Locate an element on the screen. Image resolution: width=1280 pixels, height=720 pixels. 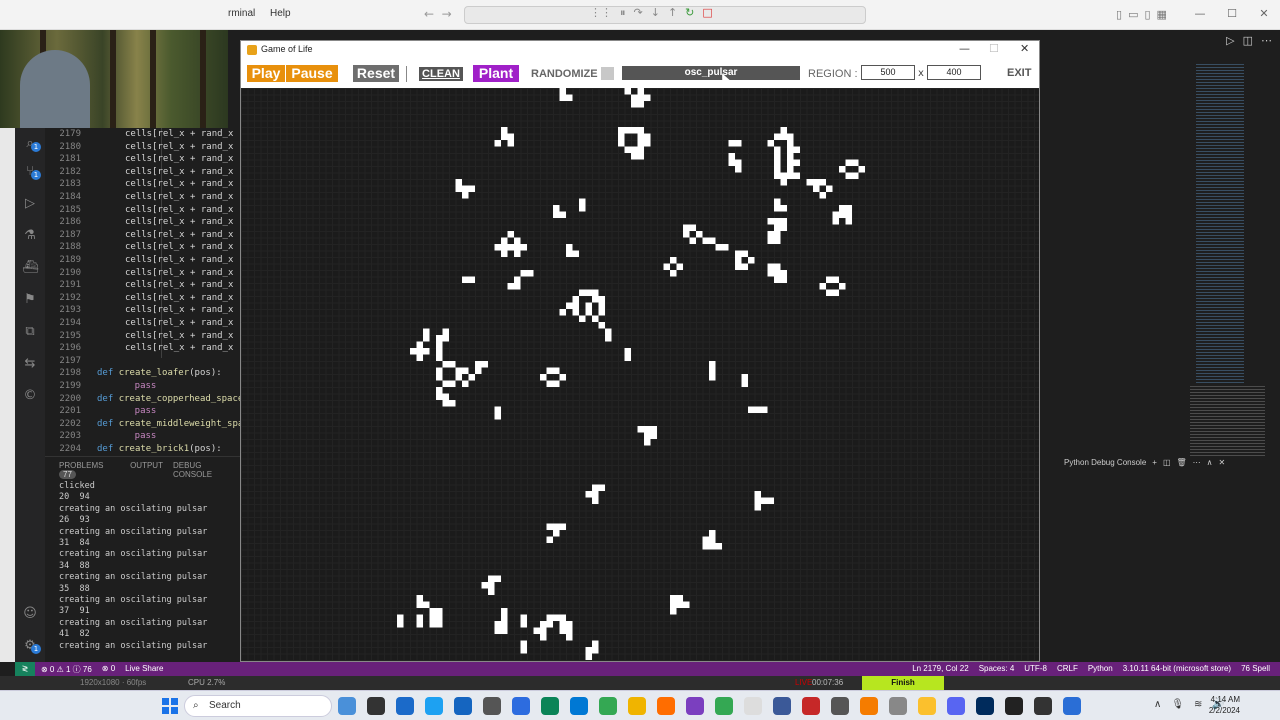
step-out-icon: ↑ is located at coordinates (672, 14).